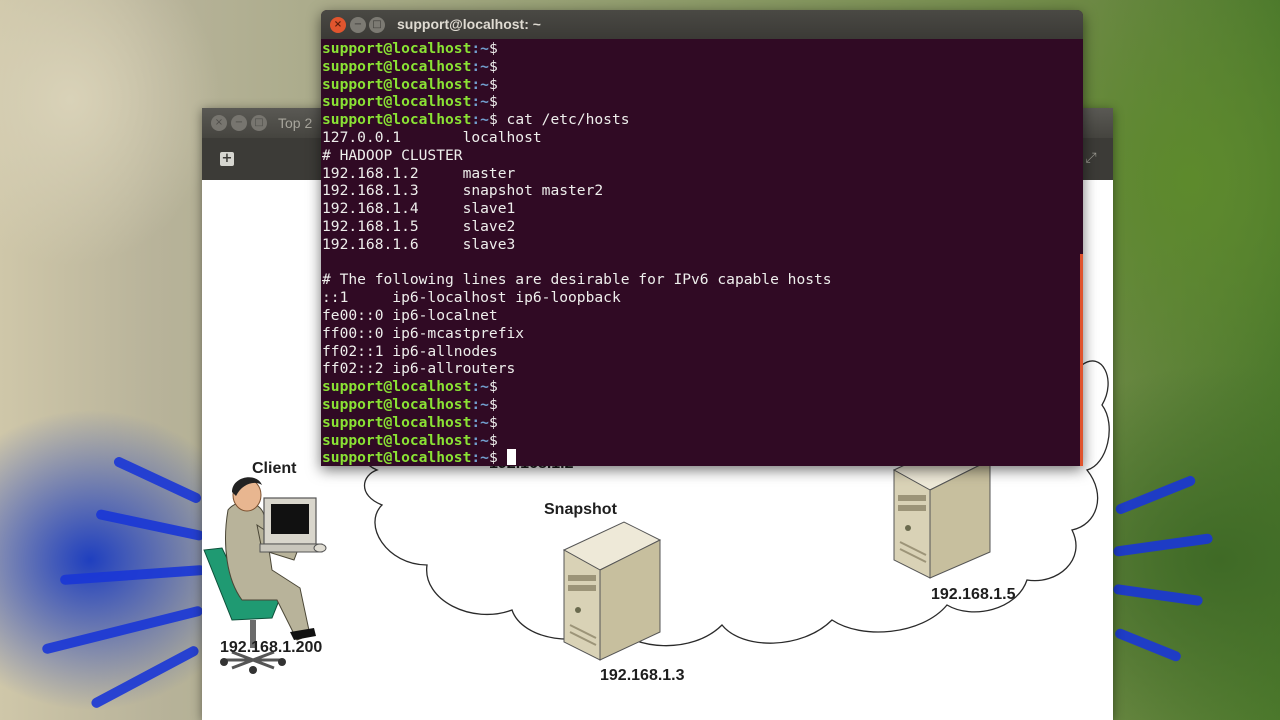 This screenshot has height=720, width=1280. I want to click on terminal-title: support@localhost: ~, so click(469, 24).